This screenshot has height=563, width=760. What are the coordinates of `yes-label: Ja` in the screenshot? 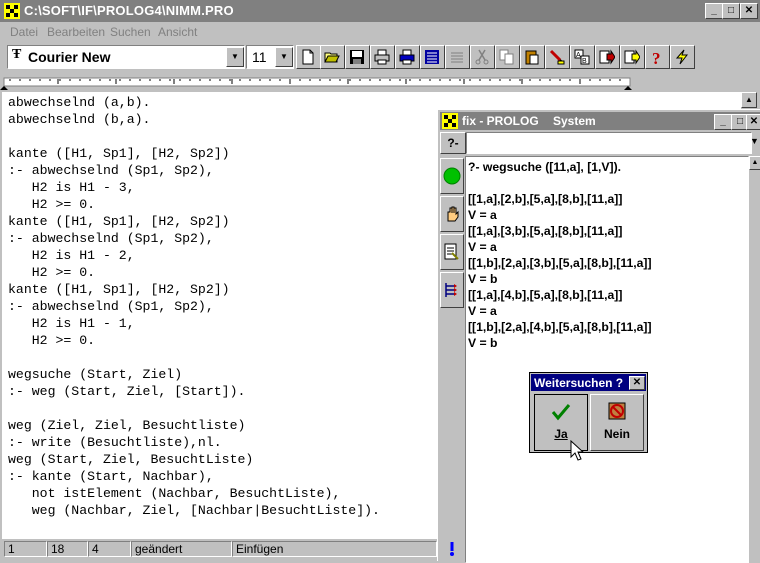 It's located at (561, 434).